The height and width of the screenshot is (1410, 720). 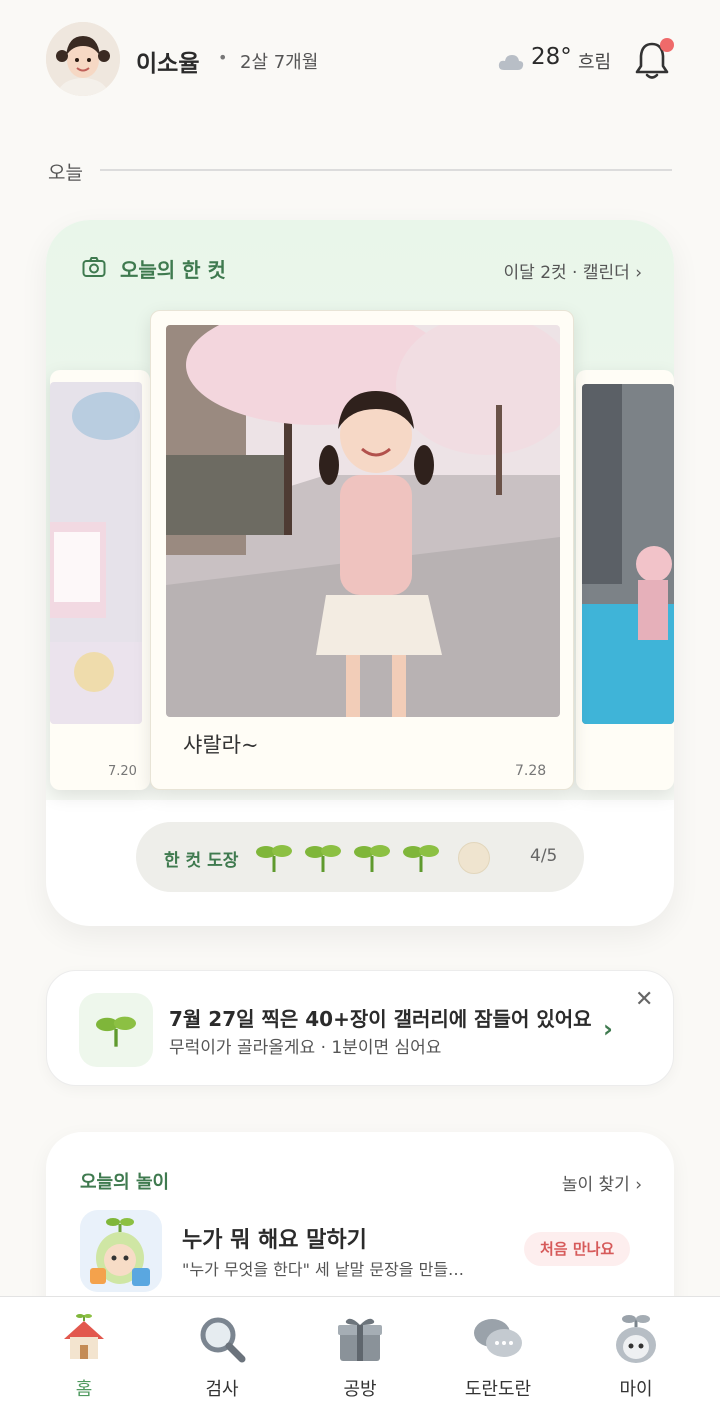 What do you see at coordinates (84, 1389) in the screenshot?
I see `nav-label-home: 홈` at bounding box center [84, 1389].